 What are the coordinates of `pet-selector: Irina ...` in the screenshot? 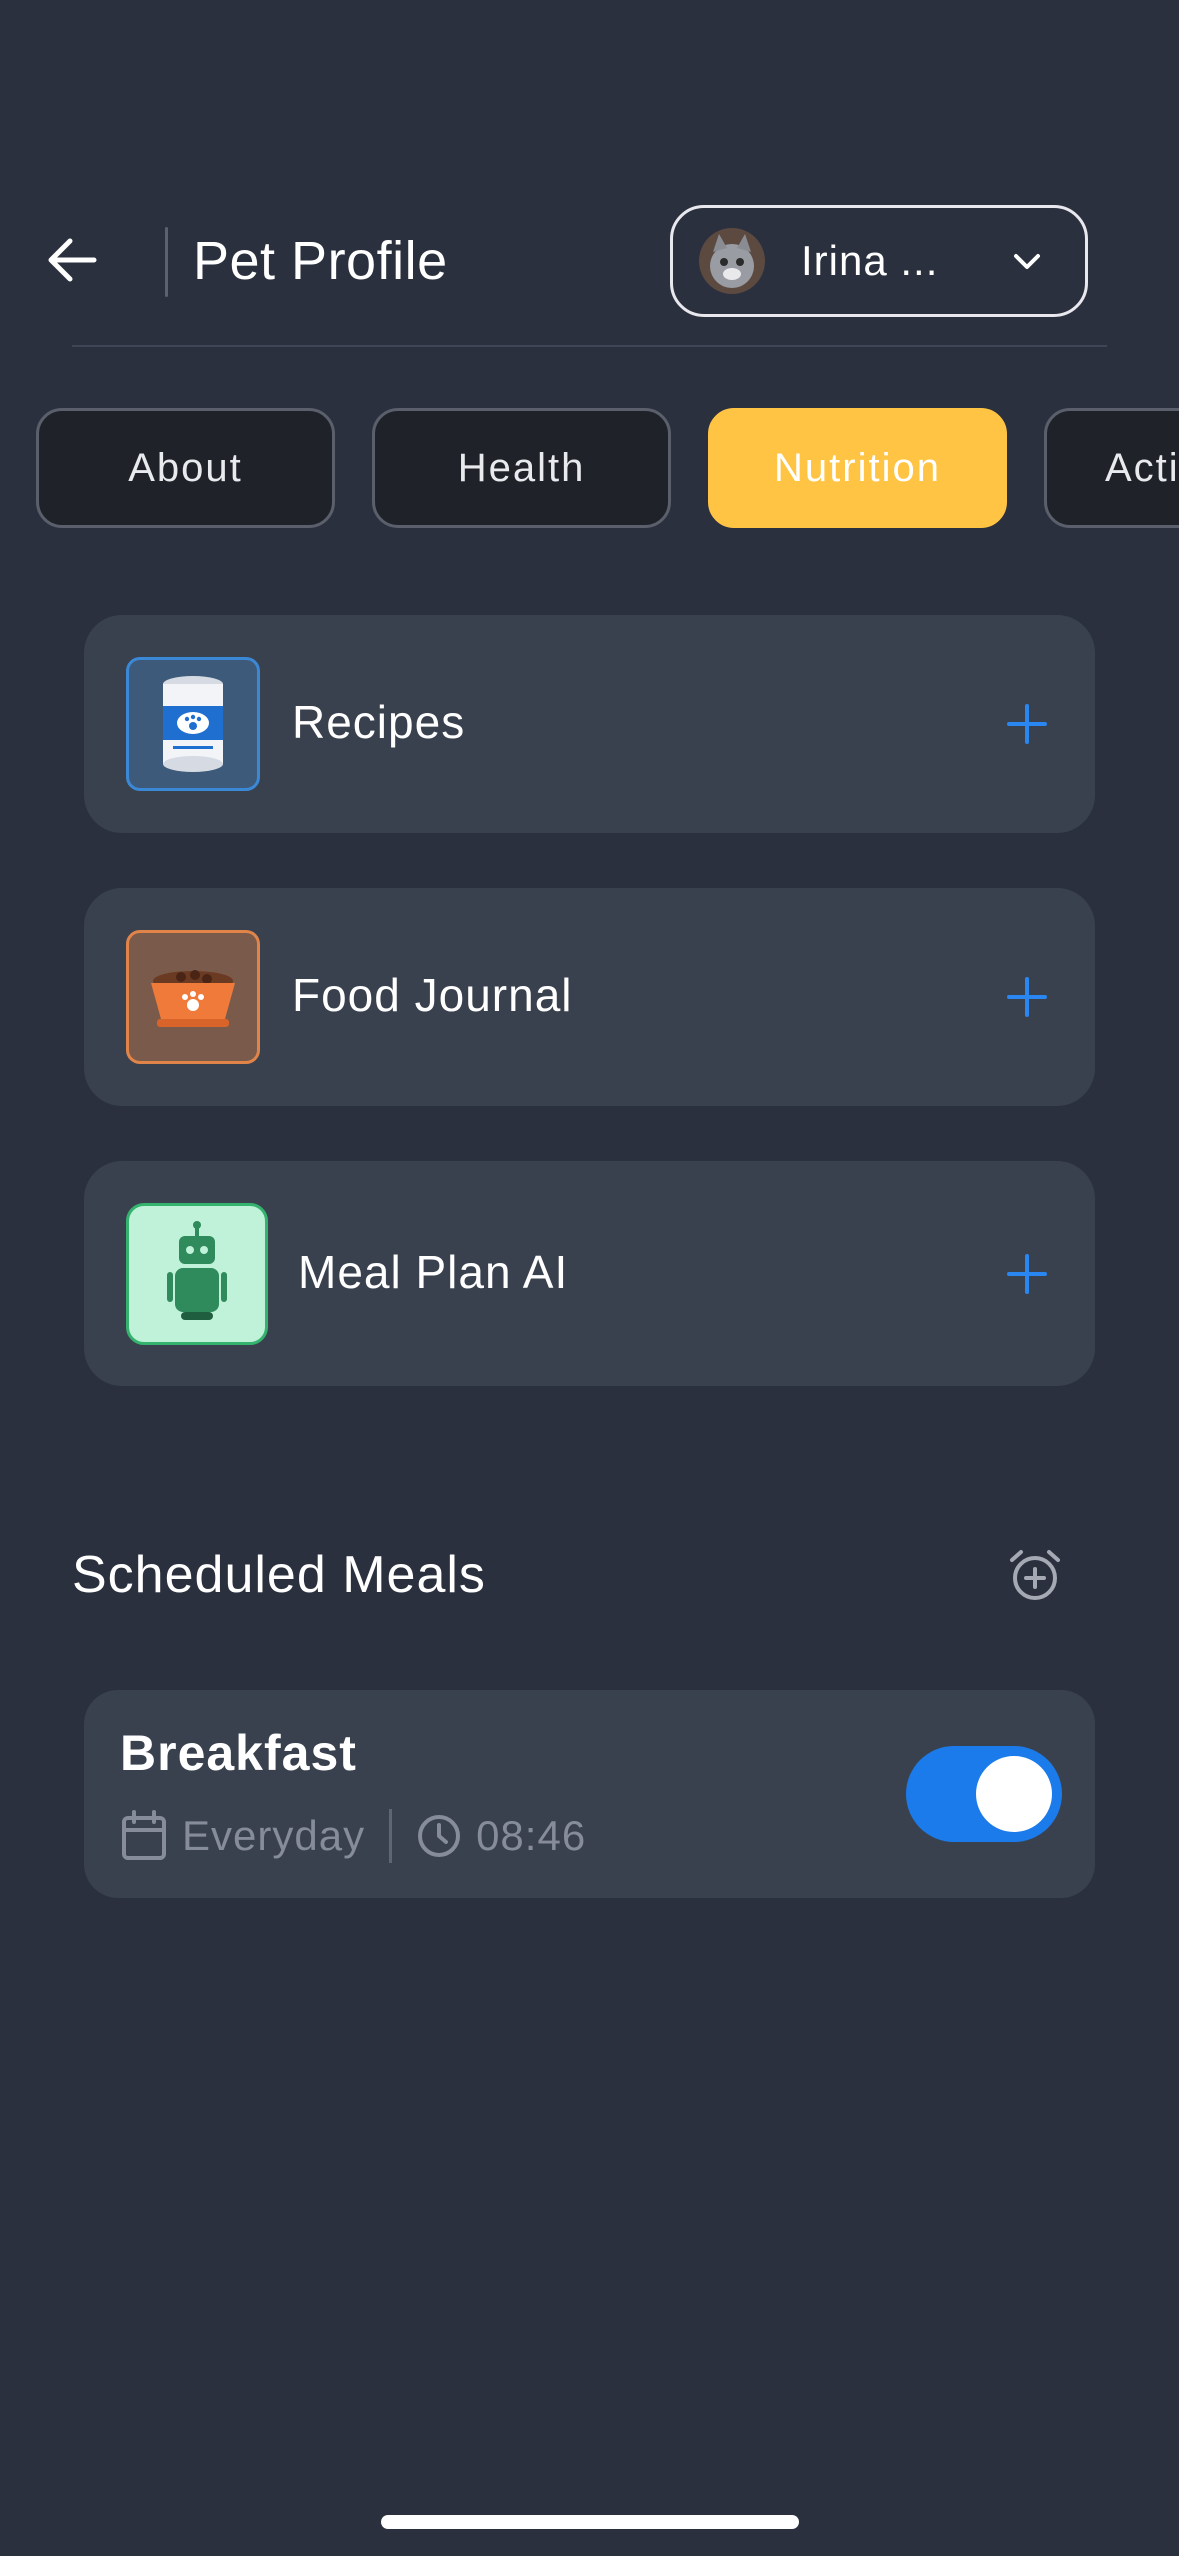 It's located at (879, 261).